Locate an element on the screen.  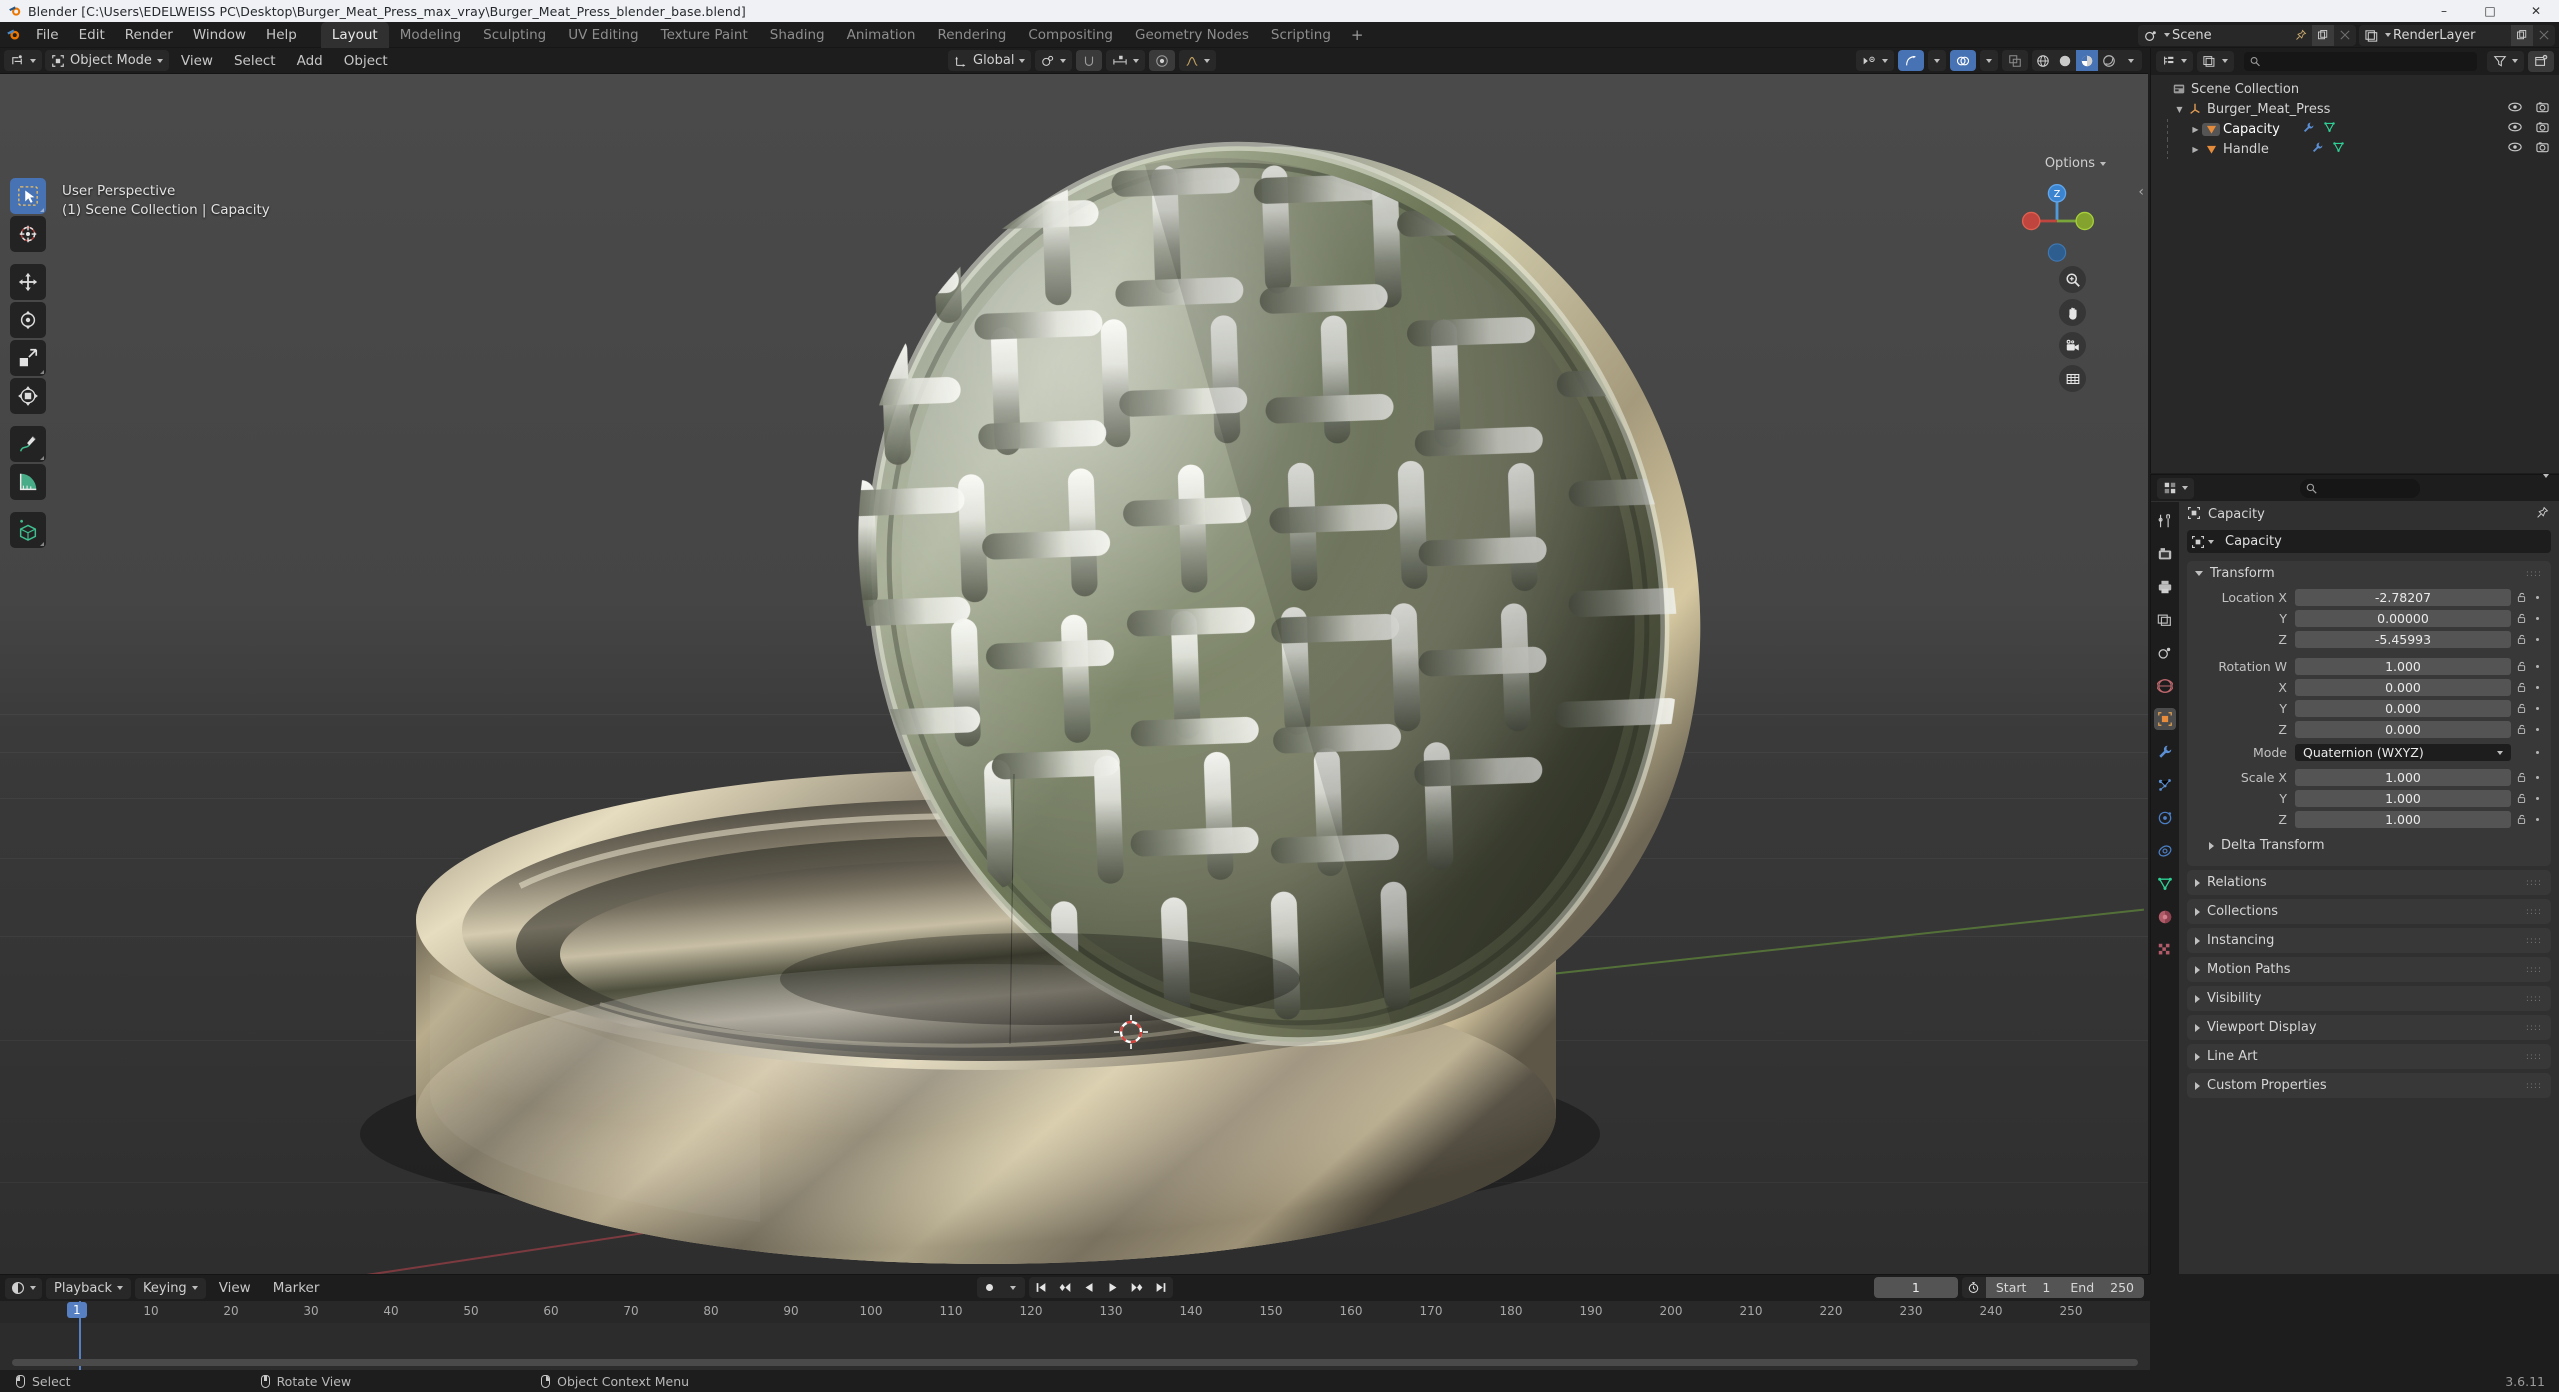
scale-y-row: Y 1.000 is located at coordinates (2369, 798).